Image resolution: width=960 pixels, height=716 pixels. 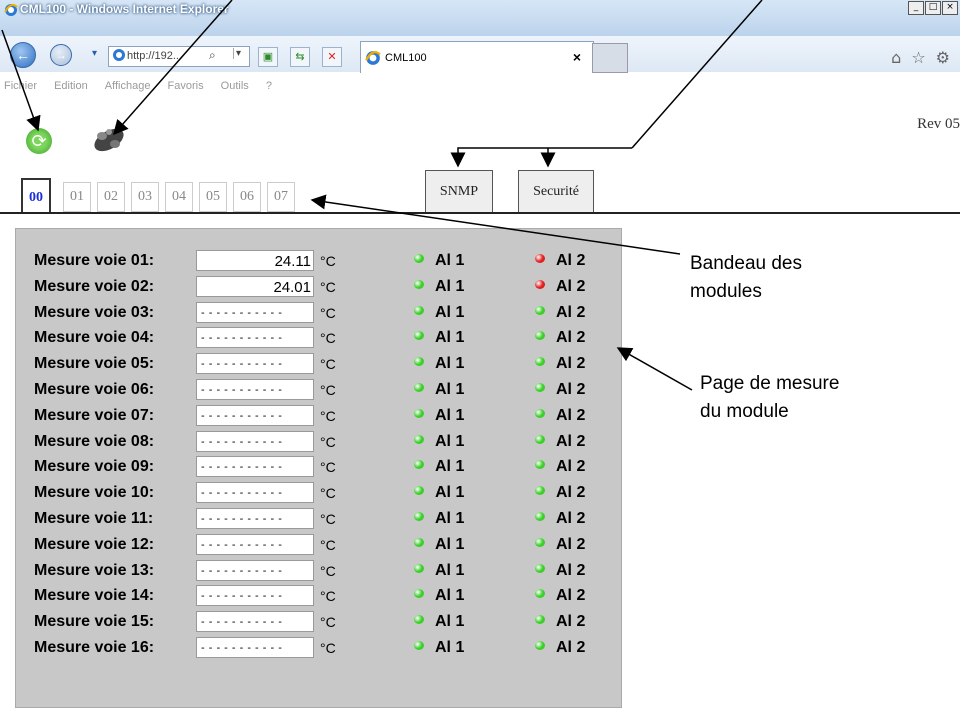 I want to click on arrow-to-tabs-stem, so click(x=697, y=74).